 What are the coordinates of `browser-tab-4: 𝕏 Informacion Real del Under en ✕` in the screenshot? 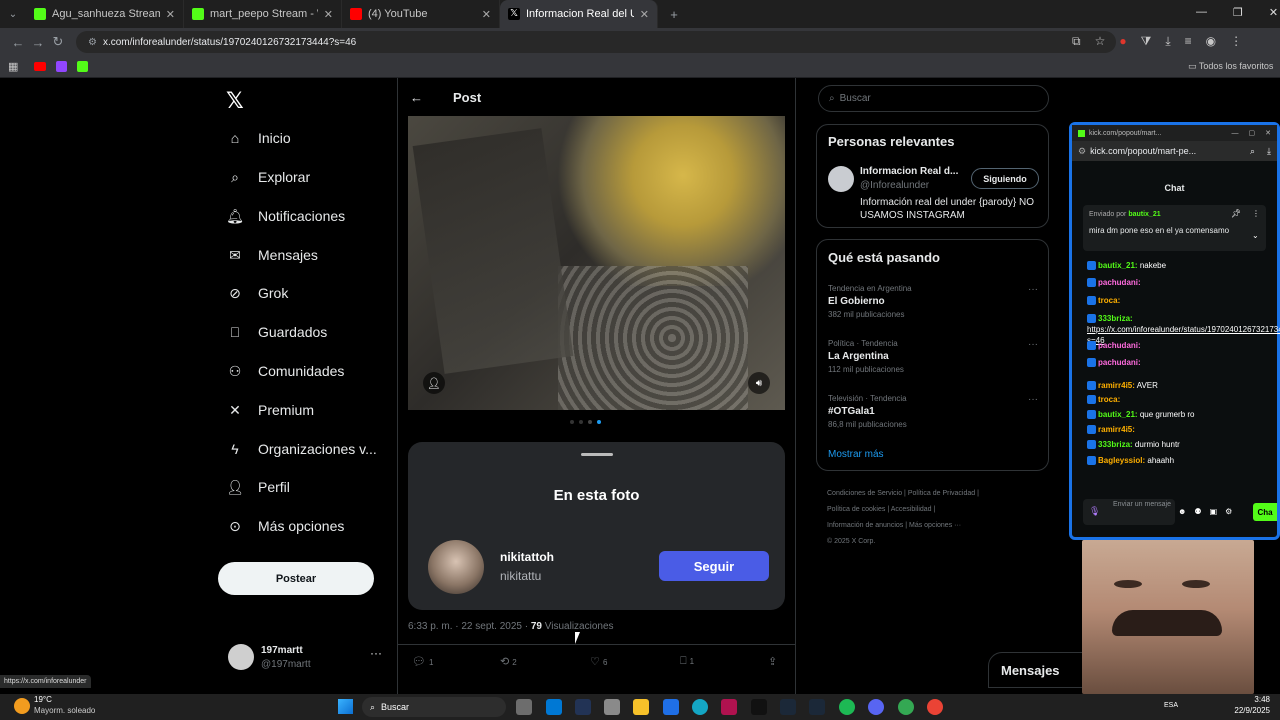 It's located at (579, 14).